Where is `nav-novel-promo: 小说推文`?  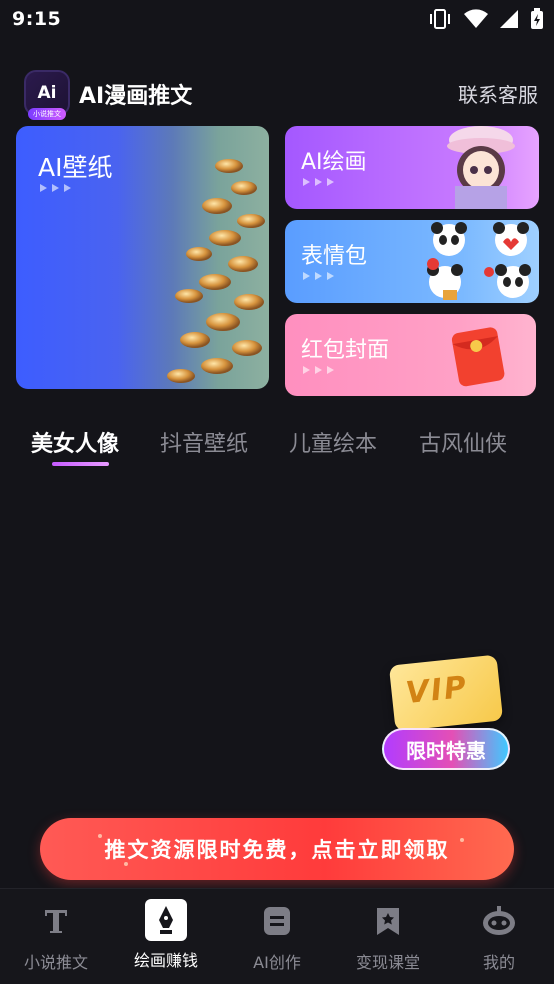
nav-novel-promo: 小说推文 is located at coordinates (56, 939).